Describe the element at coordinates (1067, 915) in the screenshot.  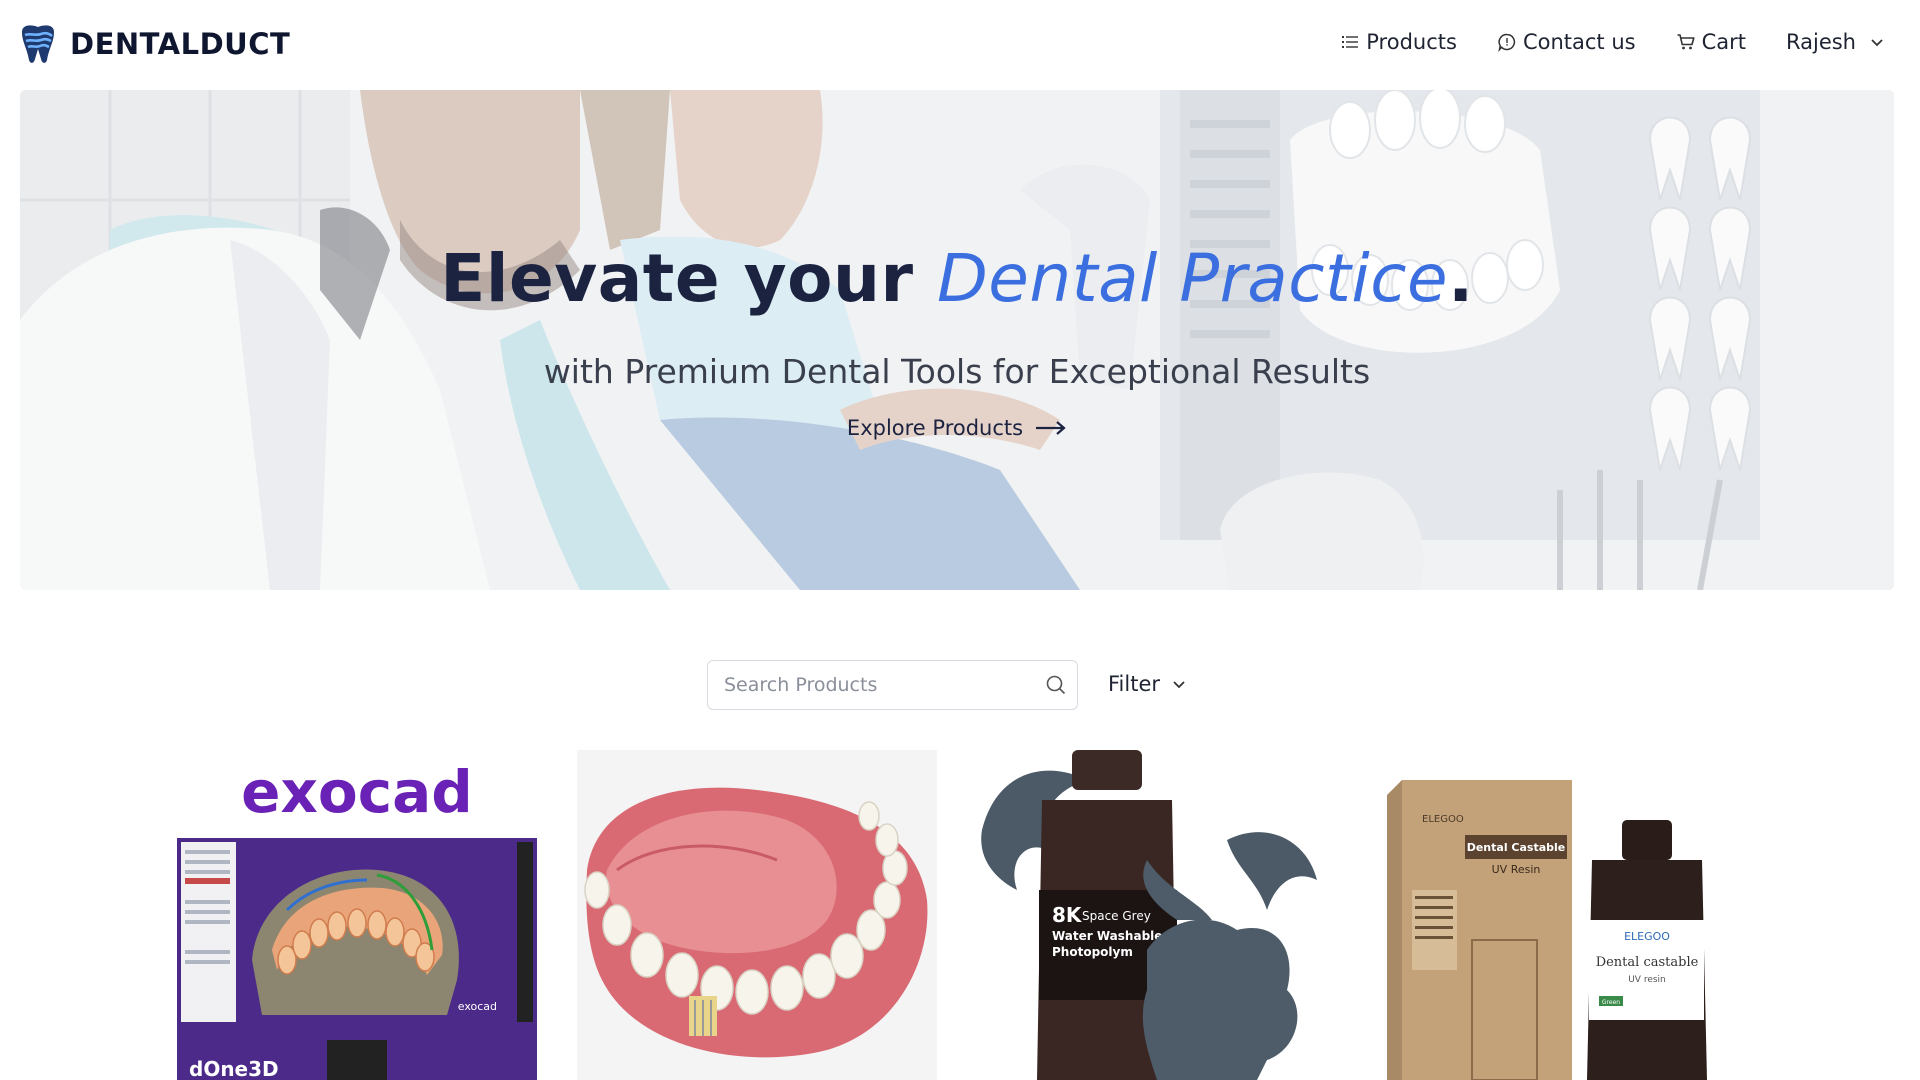
I see `resin-badge-8k: 8K` at that location.